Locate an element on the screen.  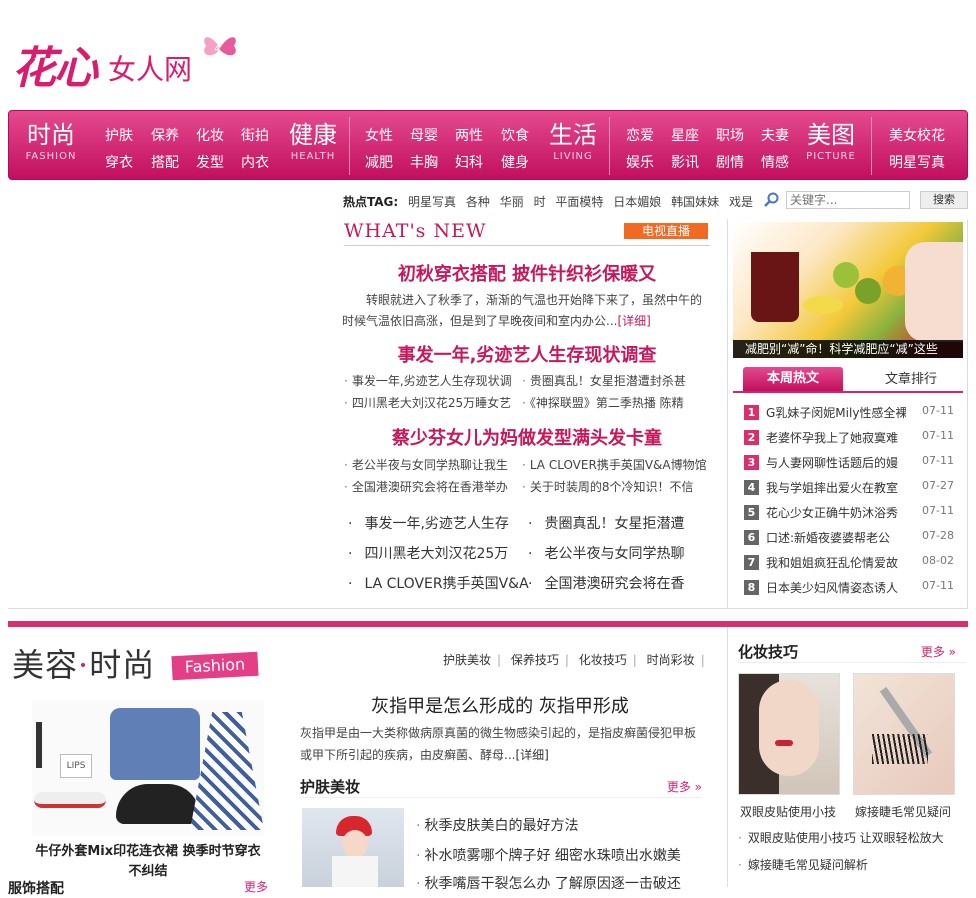
news-link: LA CLOVER携手英国V&A博物馆 is located at coordinates (614, 464).